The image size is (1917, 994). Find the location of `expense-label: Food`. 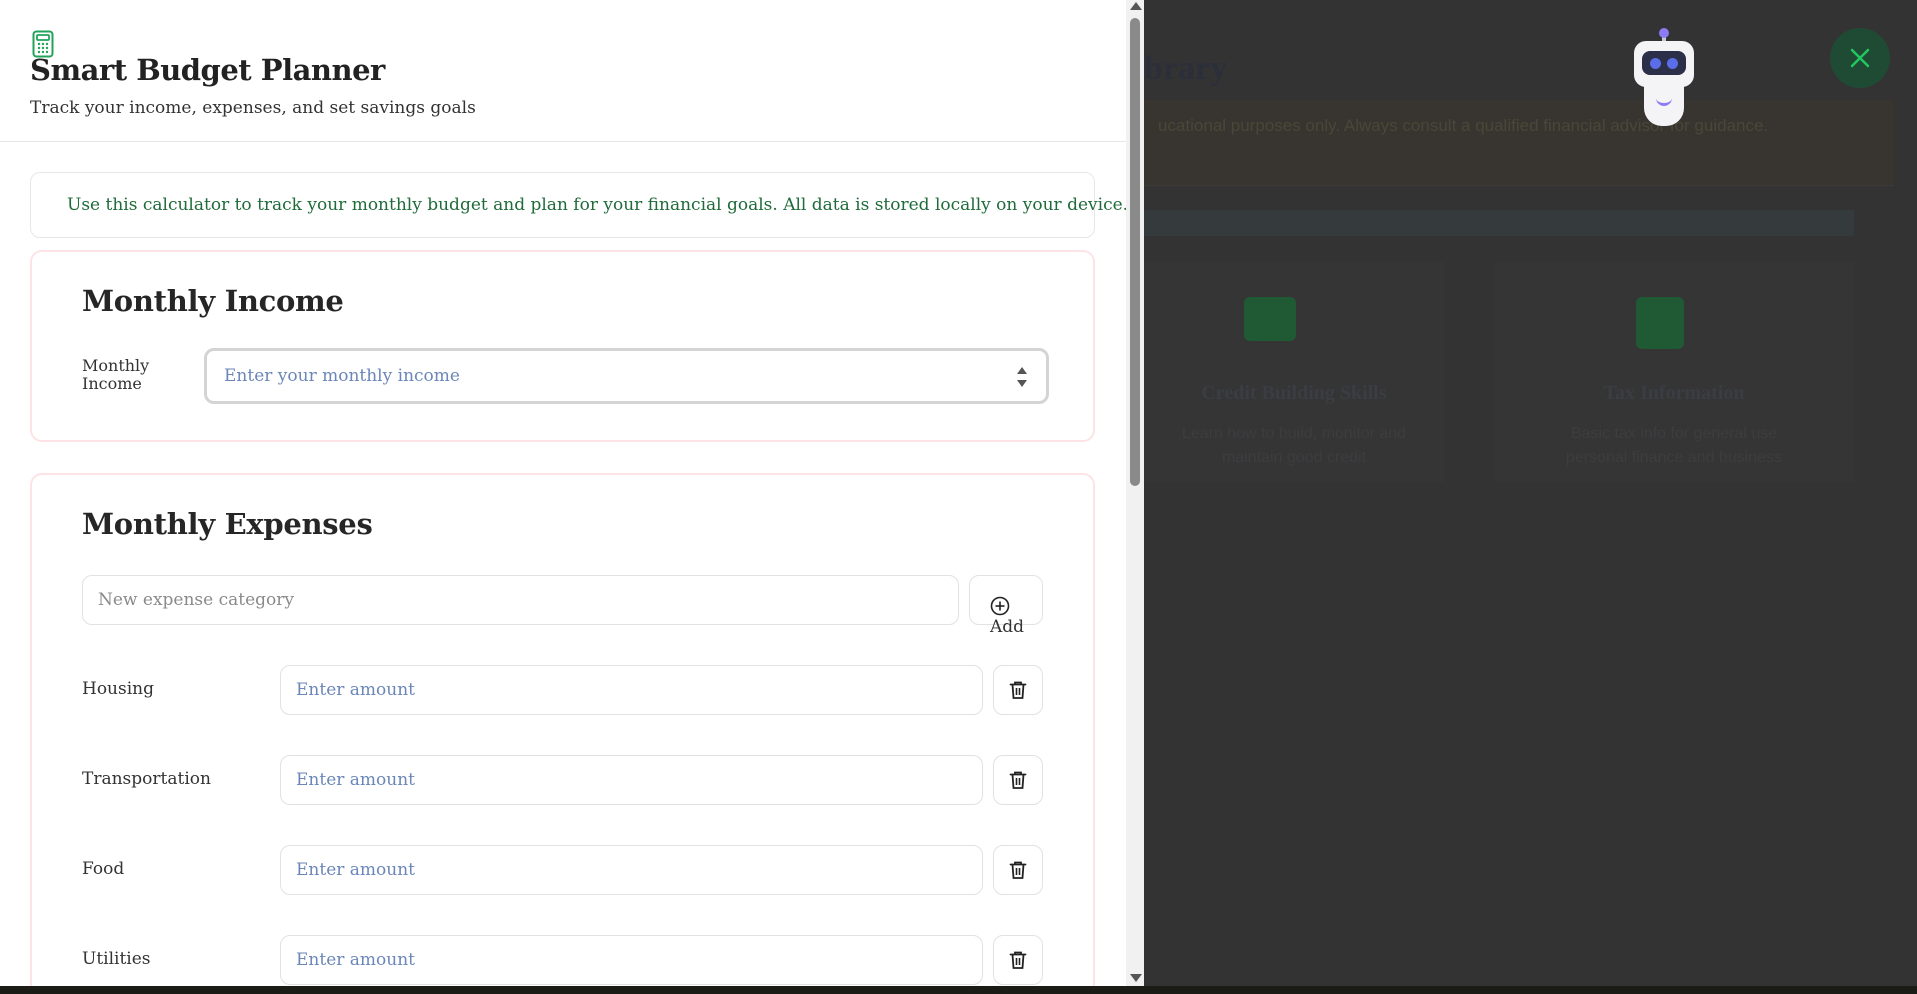

expense-label: Food is located at coordinates (103, 869).